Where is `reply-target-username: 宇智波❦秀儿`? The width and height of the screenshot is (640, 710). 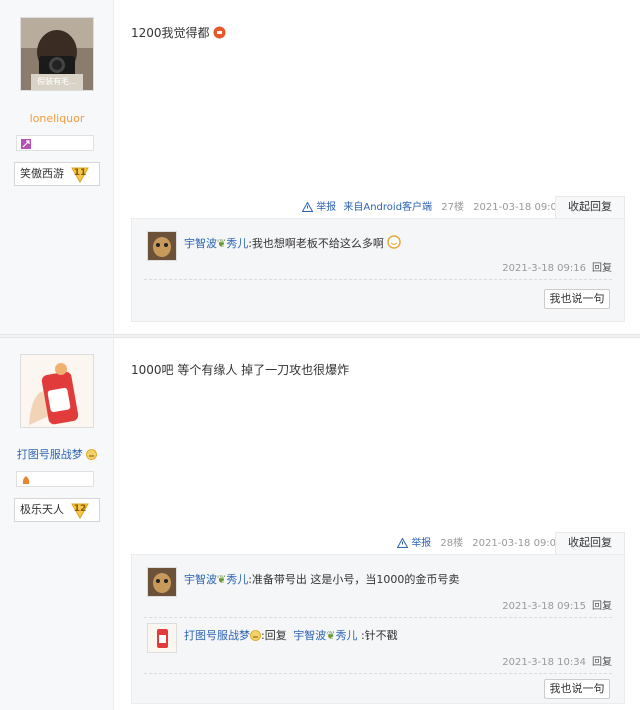 reply-target-username: 宇智波❦秀儿 is located at coordinates (325, 635).